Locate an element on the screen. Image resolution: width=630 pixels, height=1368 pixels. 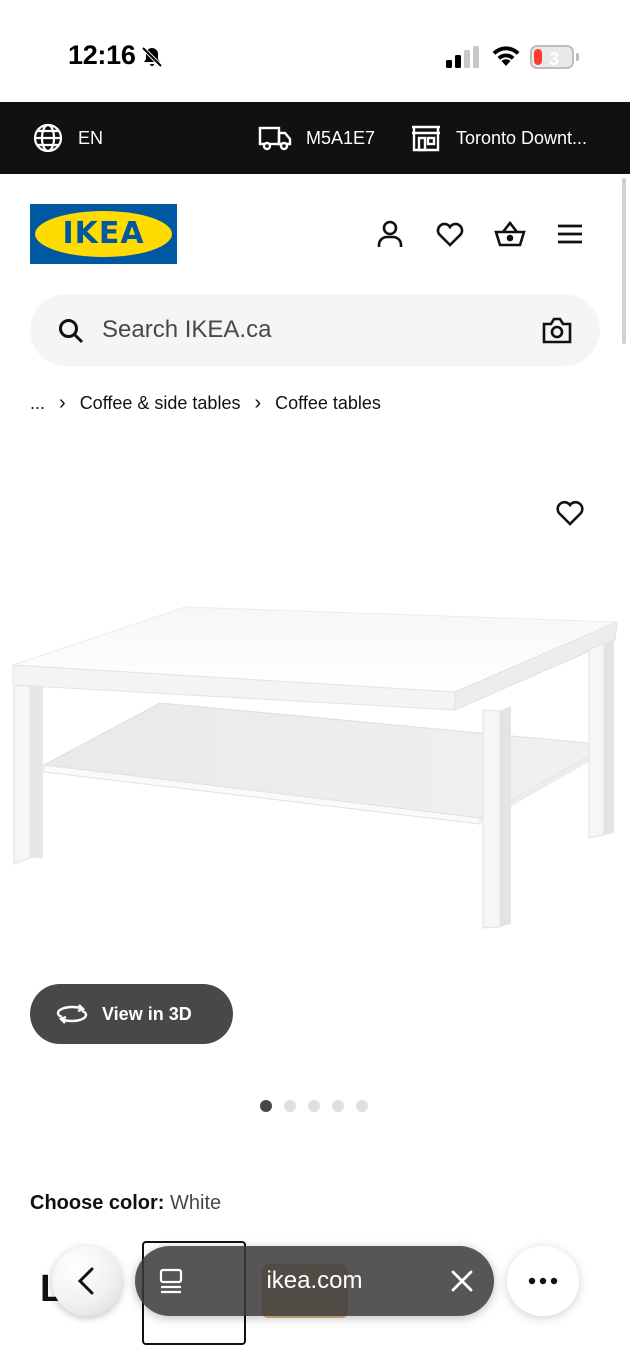
choose-color-value: White is located at coordinates (196, 1203).